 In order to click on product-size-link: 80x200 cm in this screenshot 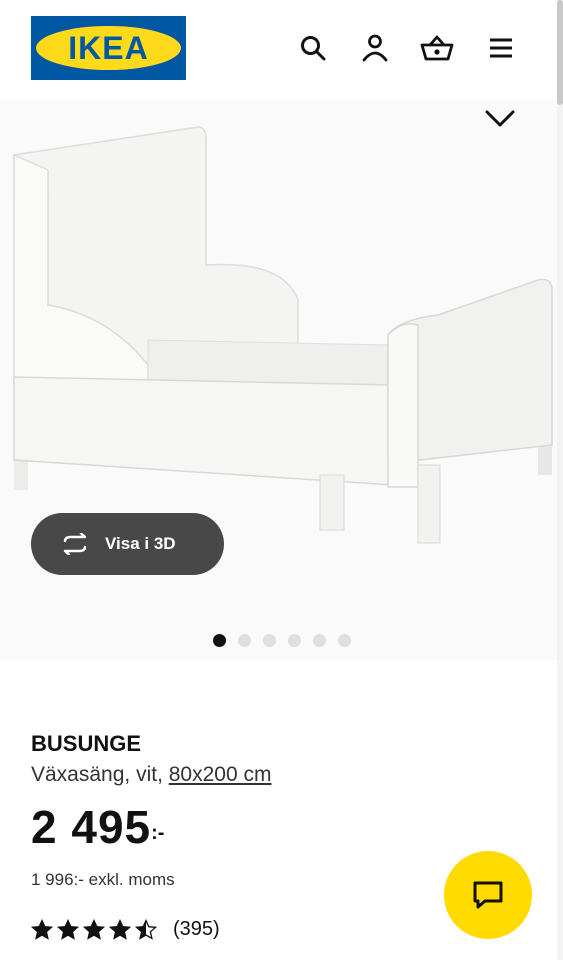, I will do `click(220, 774)`.